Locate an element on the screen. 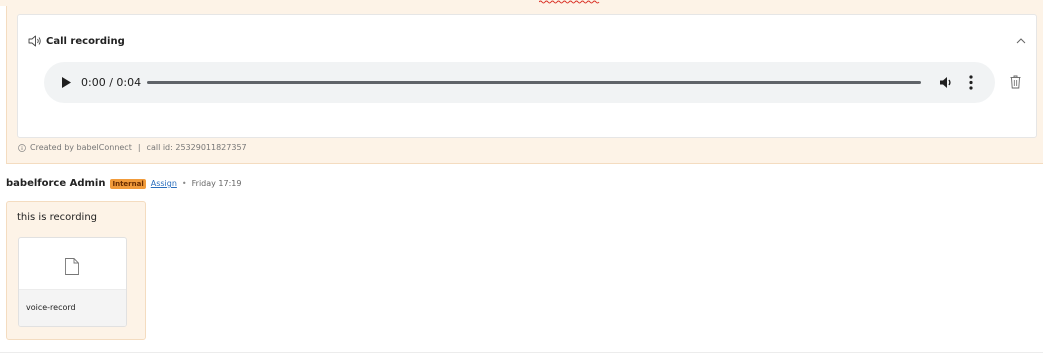 Image resolution: width=1043 pixels, height=355 pixels. call-id-text: call id: 25329011827357 is located at coordinates (196, 147).